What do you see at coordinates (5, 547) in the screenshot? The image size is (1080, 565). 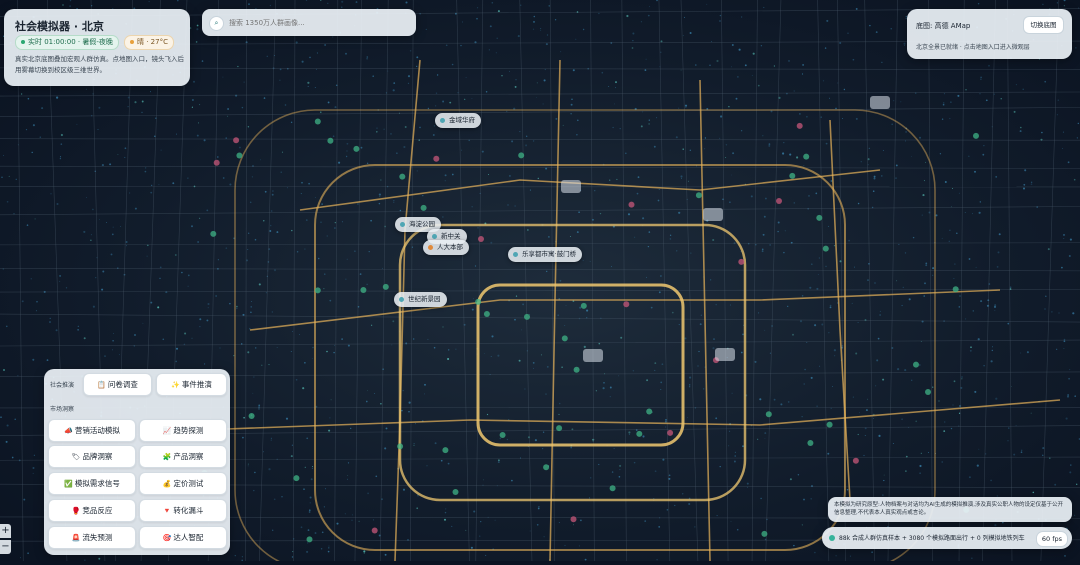 I see `zoom-out-button: −` at bounding box center [5, 547].